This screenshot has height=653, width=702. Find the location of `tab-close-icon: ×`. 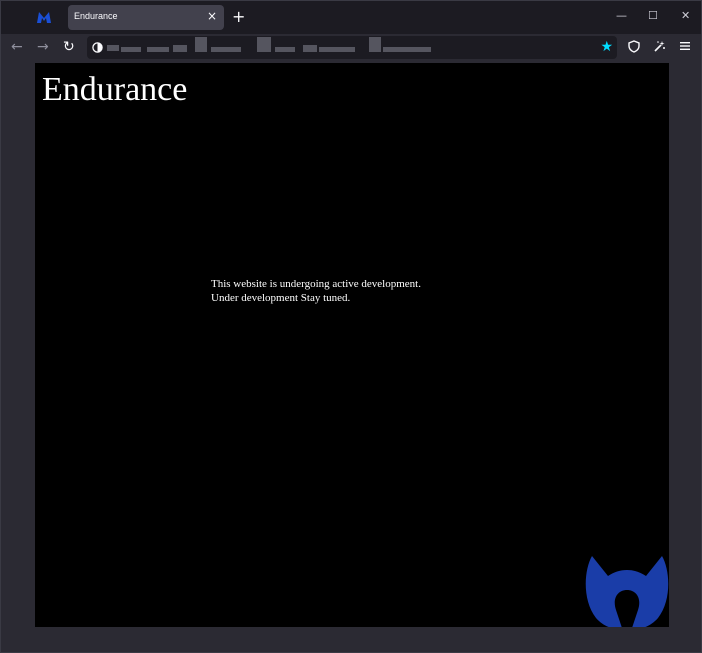

tab-close-icon: × is located at coordinates (212, 16).